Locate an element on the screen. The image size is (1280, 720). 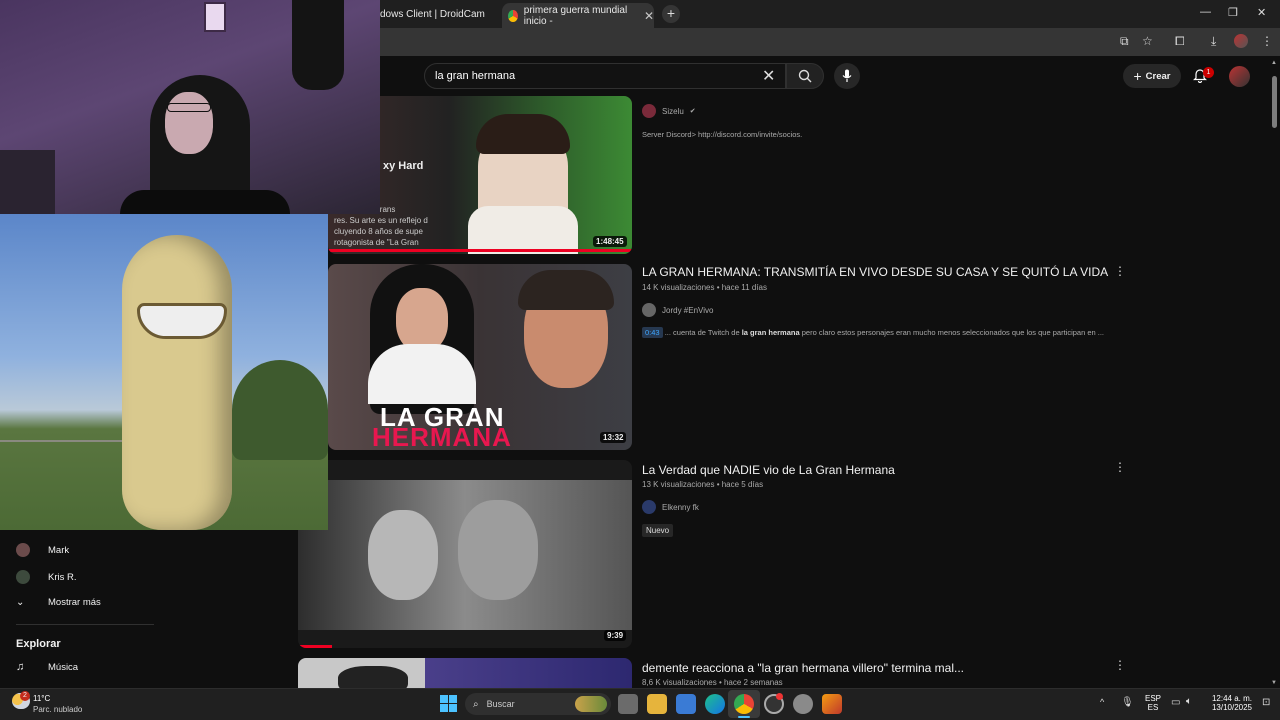
extensions-icon: ⧠ is located at coordinates (1180, 41).